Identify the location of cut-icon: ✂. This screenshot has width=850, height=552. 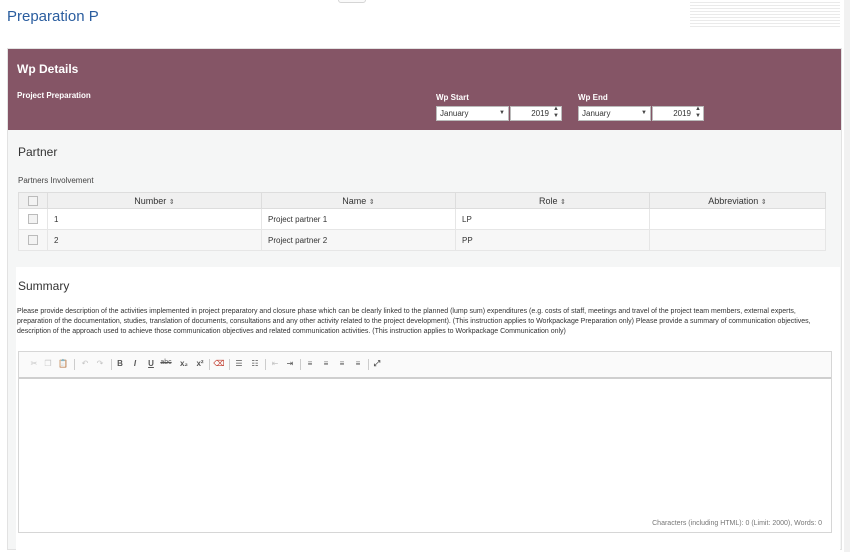
(34, 363).